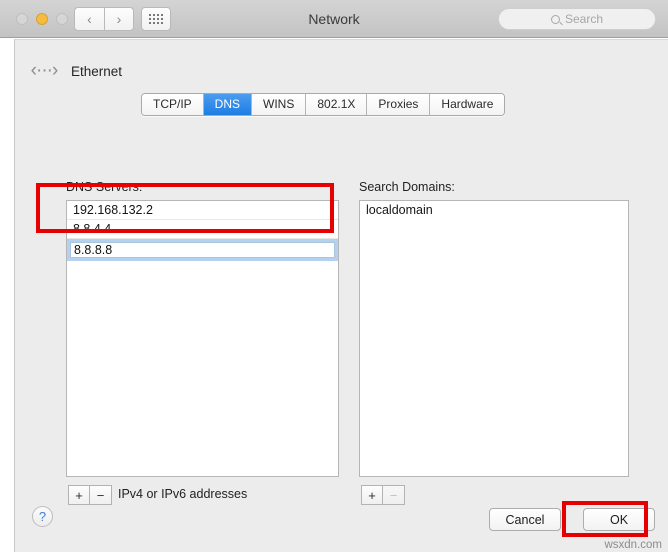 The width and height of the screenshot is (668, 552). I want to click on tab-wins: WINS, so click(279, 104).